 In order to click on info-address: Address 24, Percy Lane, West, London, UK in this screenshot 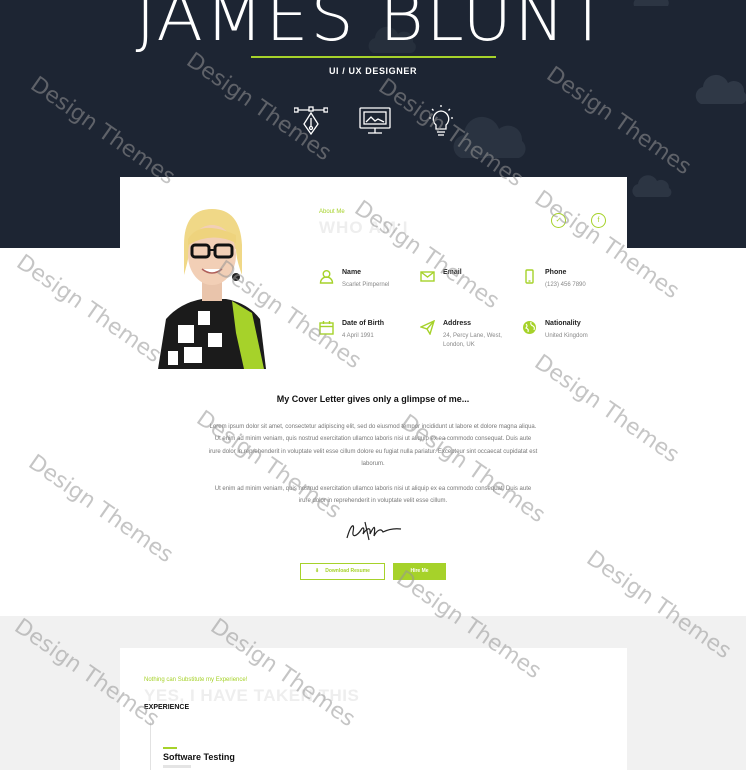, I will do `click(470, 335)`.